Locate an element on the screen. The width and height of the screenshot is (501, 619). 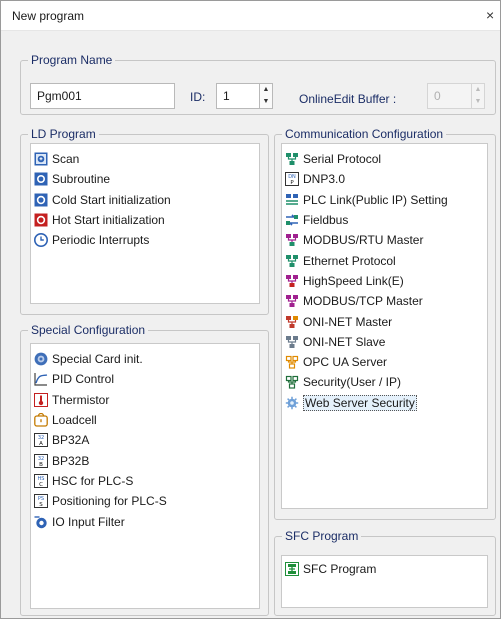
program-name-input: Pgm001 is located at coordinates (102, 96).